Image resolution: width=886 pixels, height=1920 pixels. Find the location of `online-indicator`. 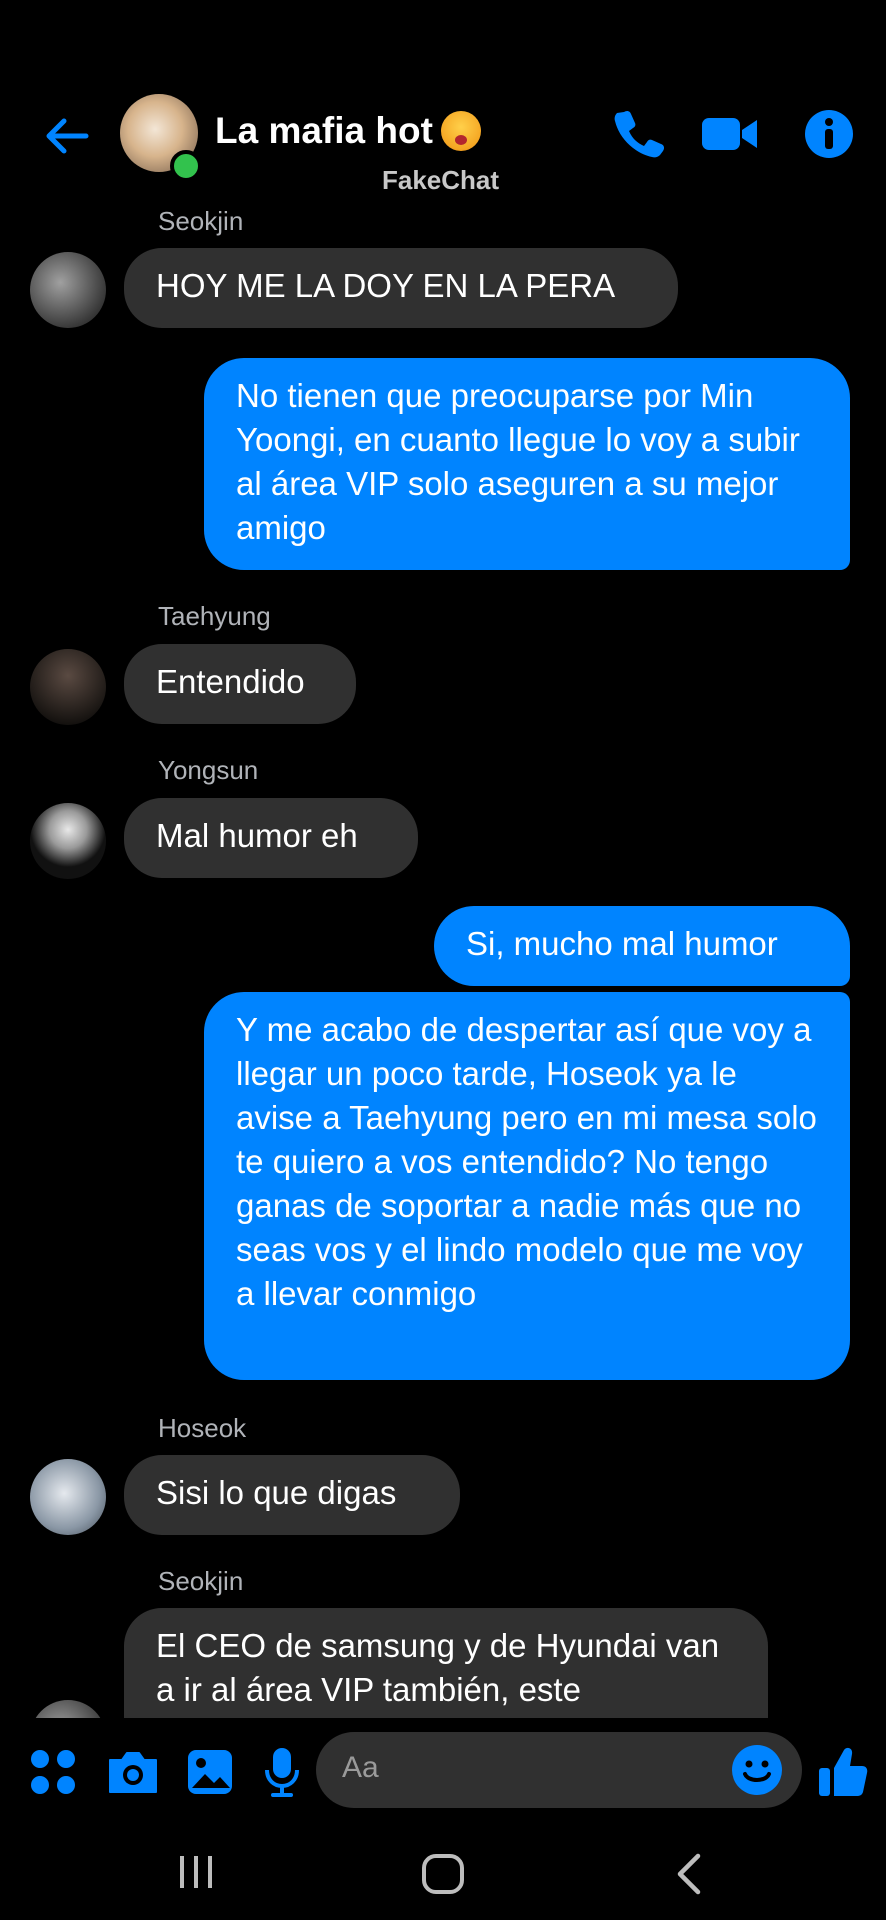

online-indicator is located at coordinates (186, 166).